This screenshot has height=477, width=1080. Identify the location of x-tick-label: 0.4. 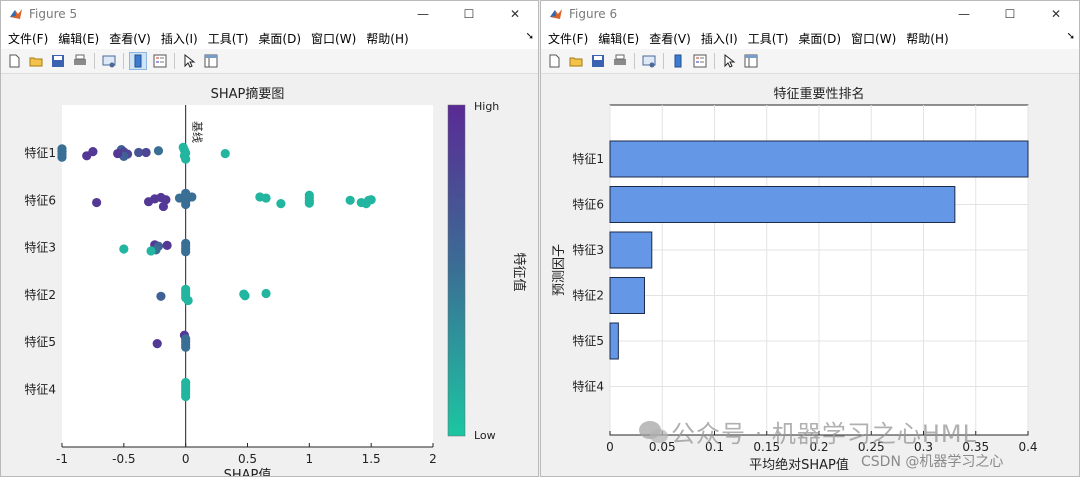
(1027, 447).